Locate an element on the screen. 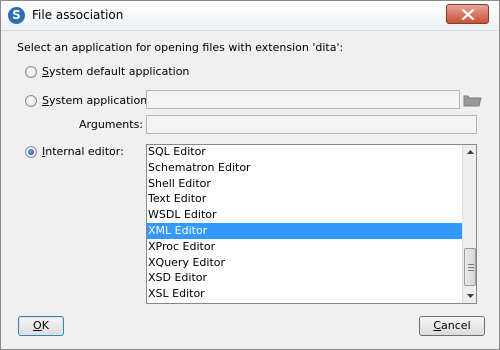 This screenshot has width=500, height=350. scrollbar-thumb is located at coordinates (470, 267).